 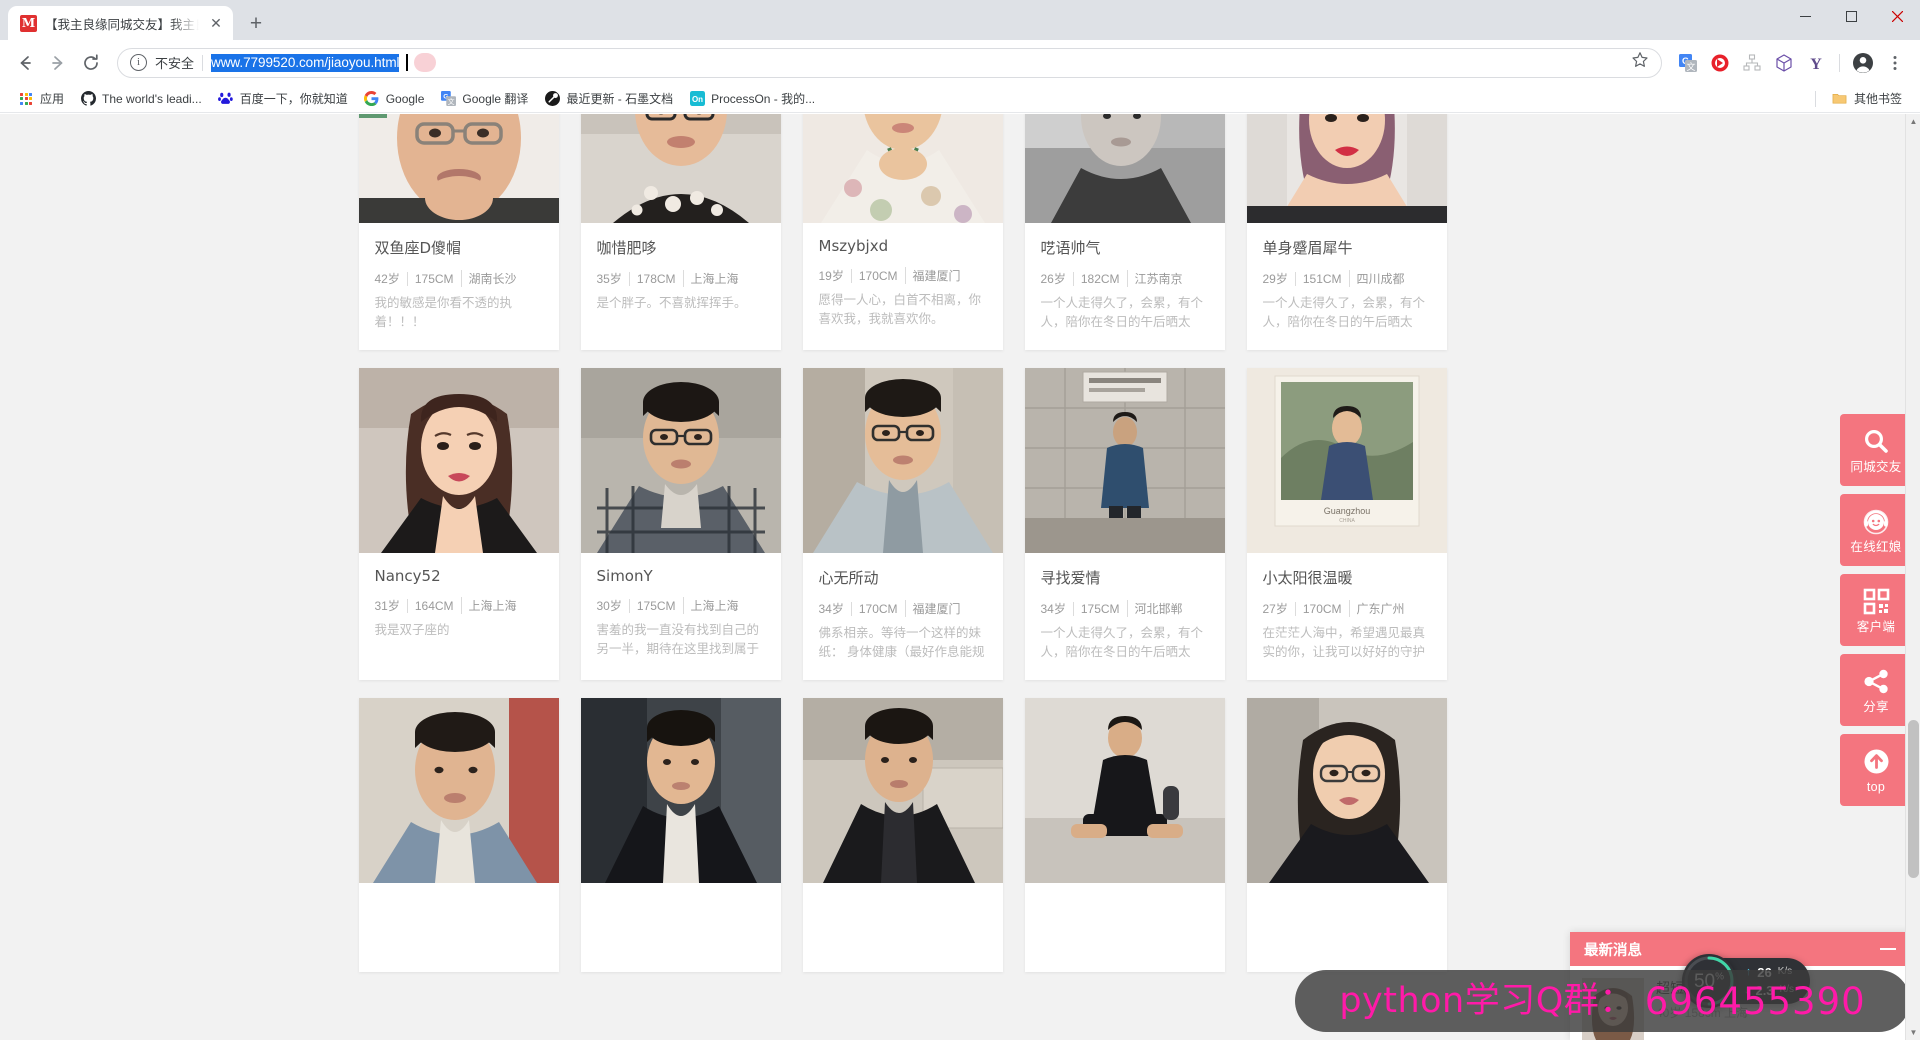 I want to click on profile-card: 咖惜肥哆 35岁 178CM 上海上海 是个胖子。不喜就挥挥手。, so click(x=680, y=232).